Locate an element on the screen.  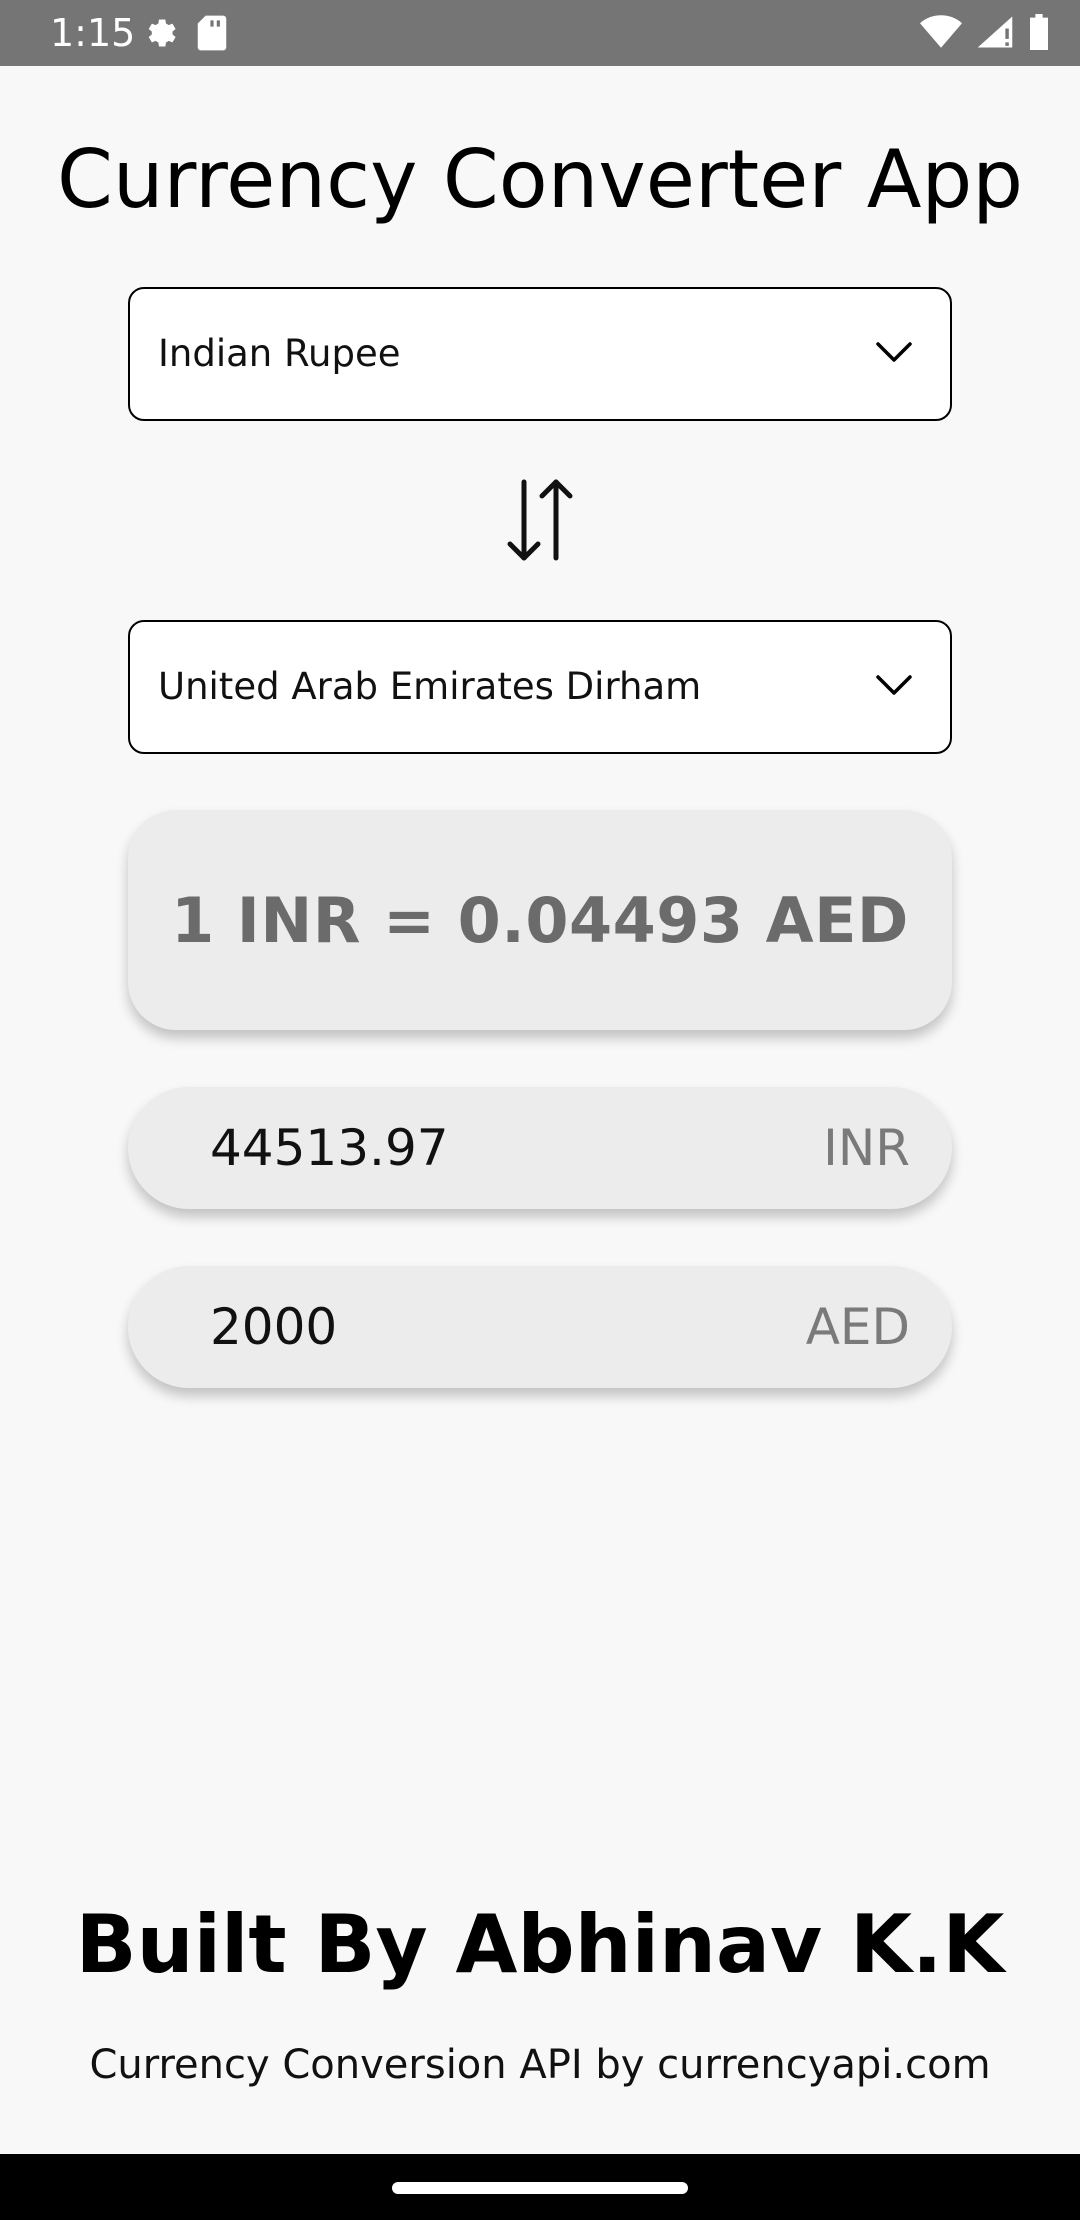
status-right-icons is located at coordinates (985, 32).